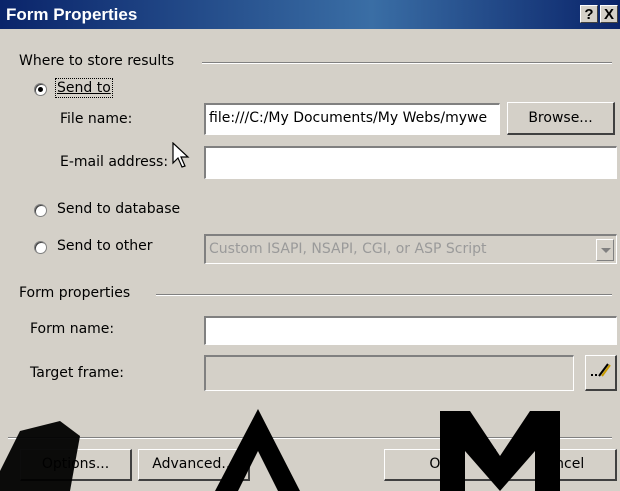  I want to click on close-button: X, so click(609, 14).